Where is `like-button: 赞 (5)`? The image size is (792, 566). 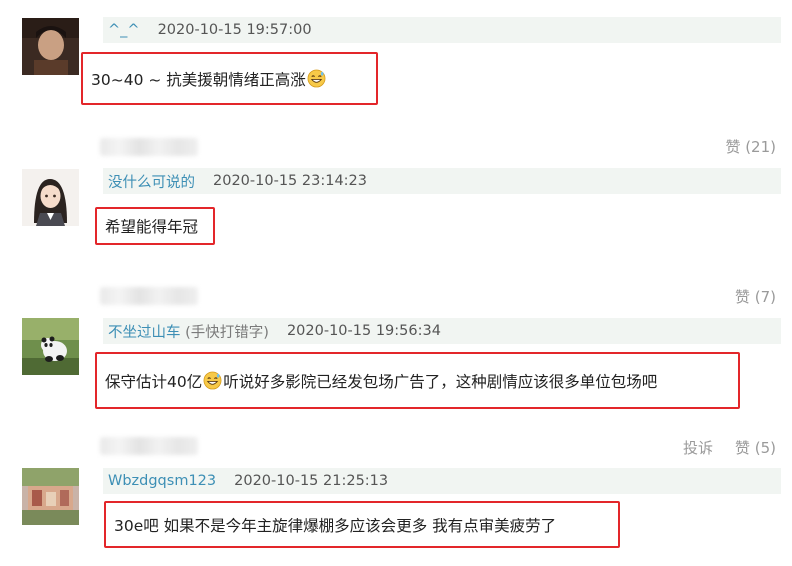
like-button: 赞 (5) is located at coordinates (755, 447).